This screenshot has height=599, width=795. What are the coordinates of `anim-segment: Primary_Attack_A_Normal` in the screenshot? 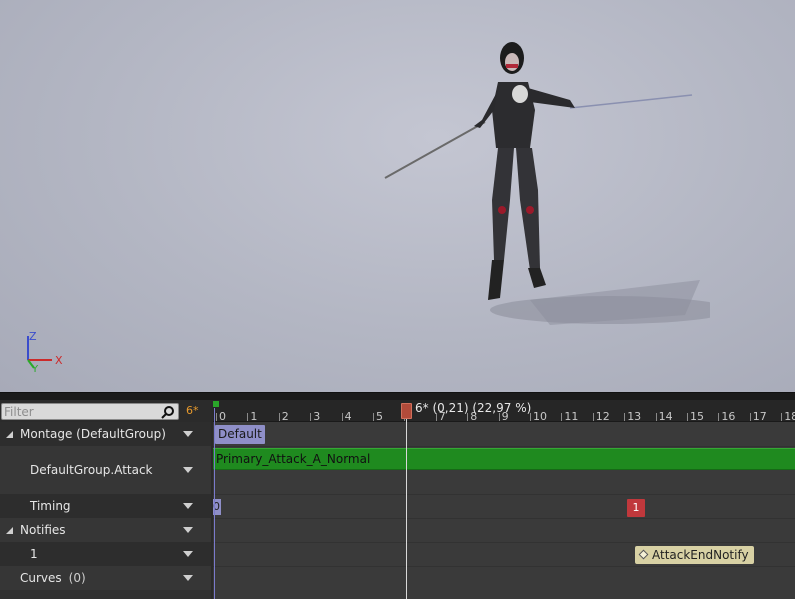 It's located at (504, 459).